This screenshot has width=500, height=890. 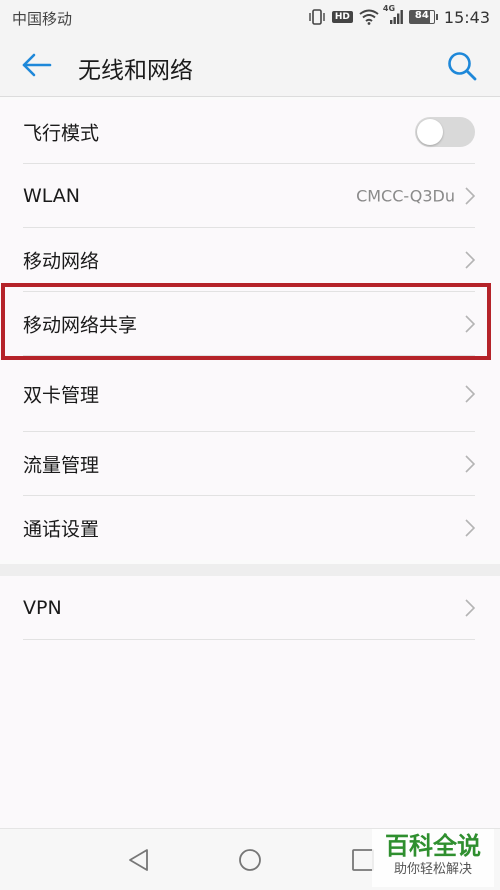 I want to click on page-title: 无线和网络, so click(x=135, y=71).